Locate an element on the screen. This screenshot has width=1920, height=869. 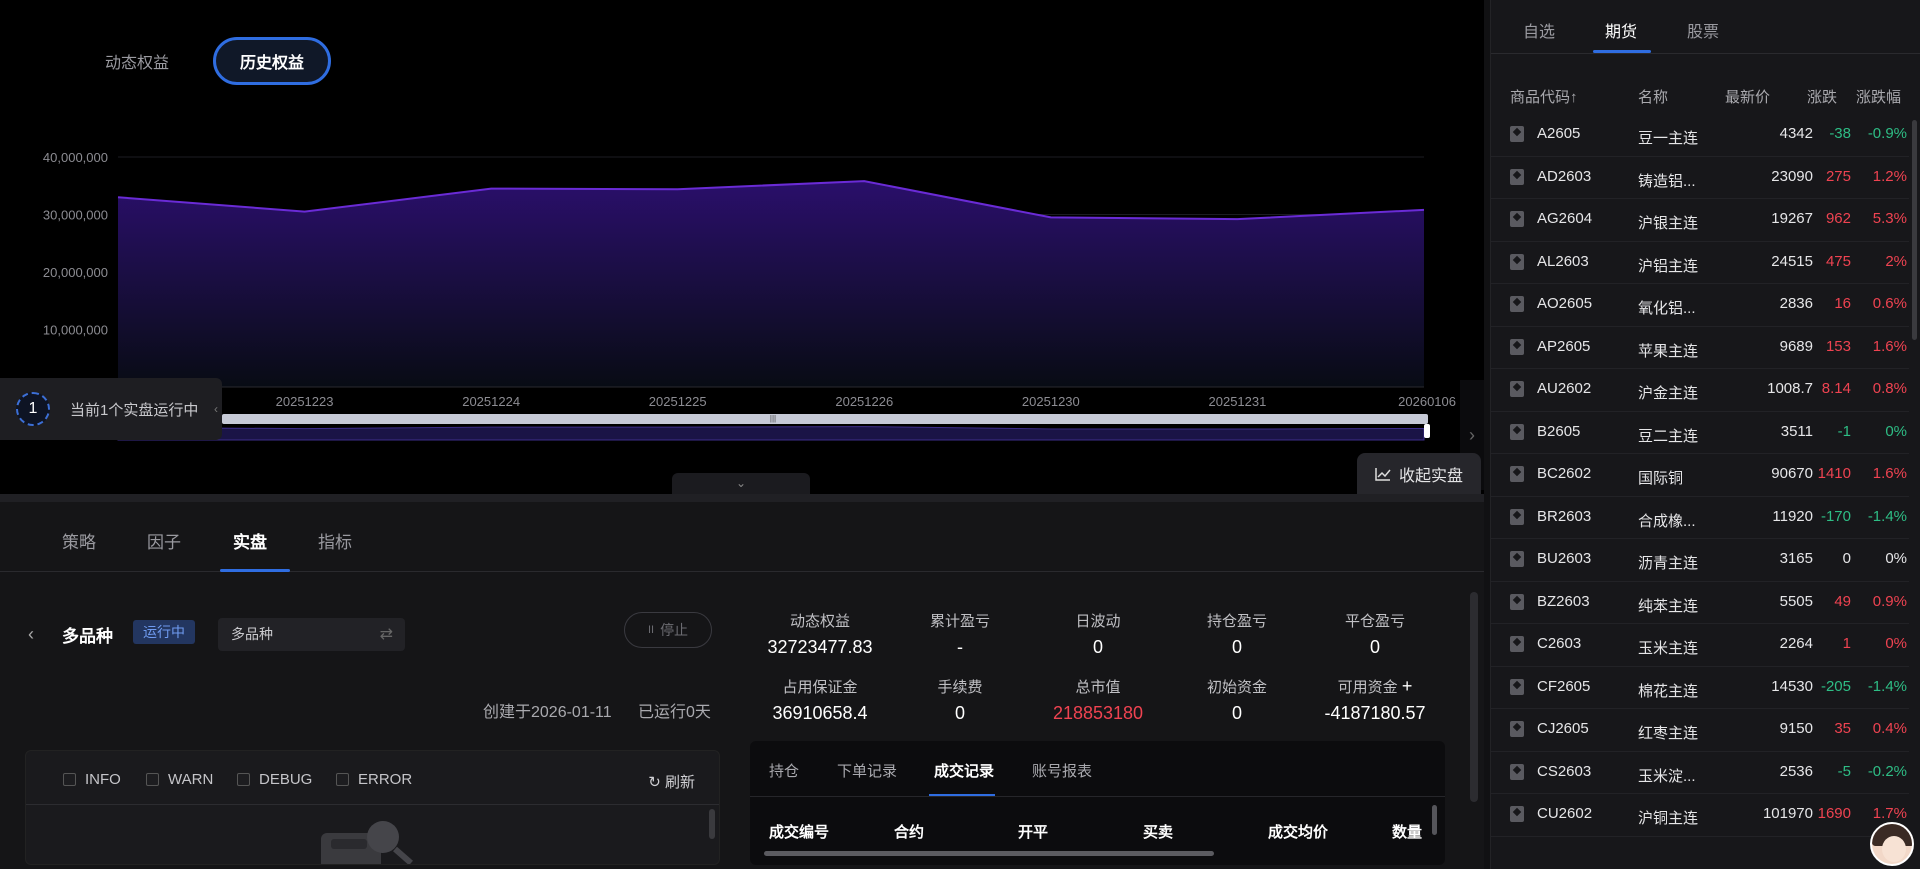
log-scrollbar is located at coordinates (712, 824).